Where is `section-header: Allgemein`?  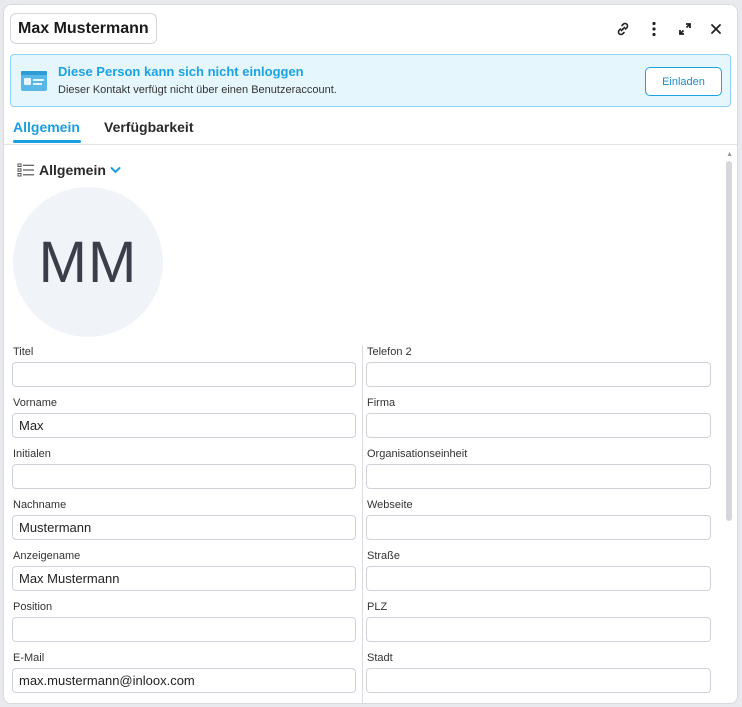 section-header: Allgemein is located at coordinates (69, 170).